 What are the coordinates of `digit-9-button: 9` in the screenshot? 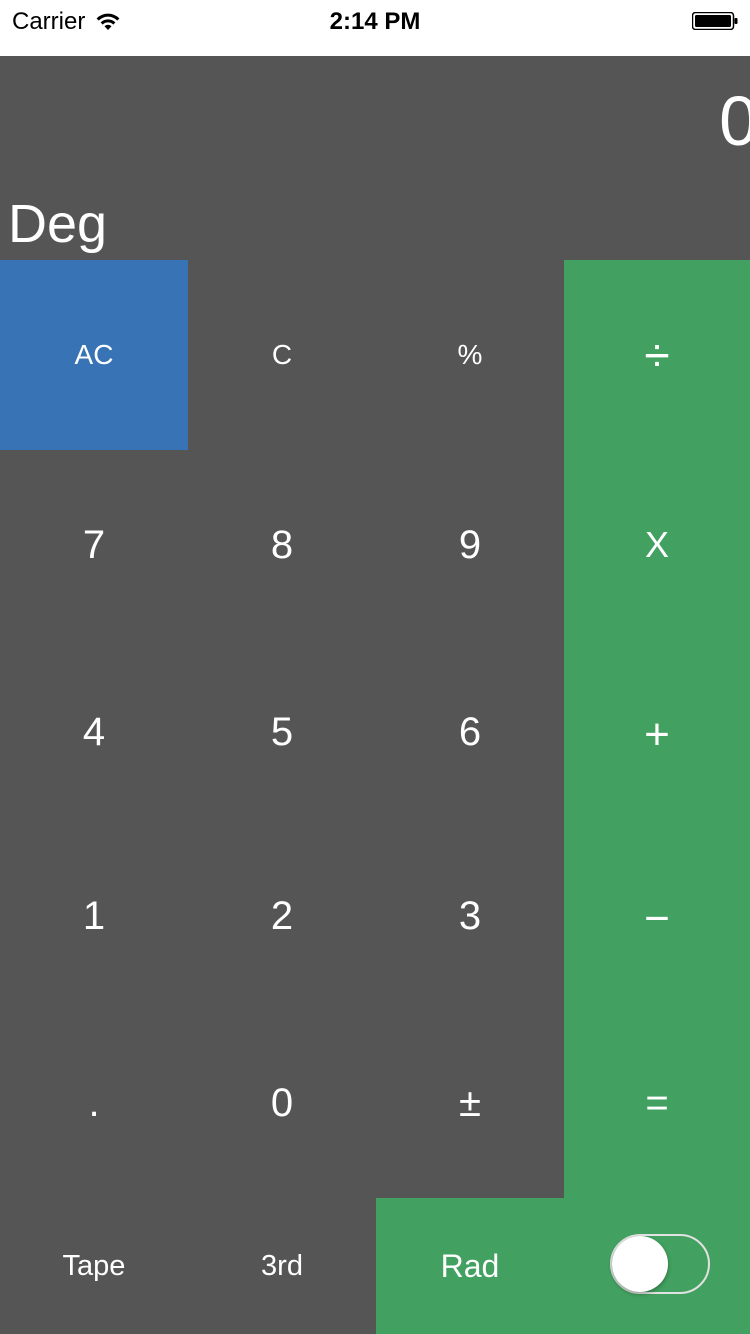 It's located at (470, 545).